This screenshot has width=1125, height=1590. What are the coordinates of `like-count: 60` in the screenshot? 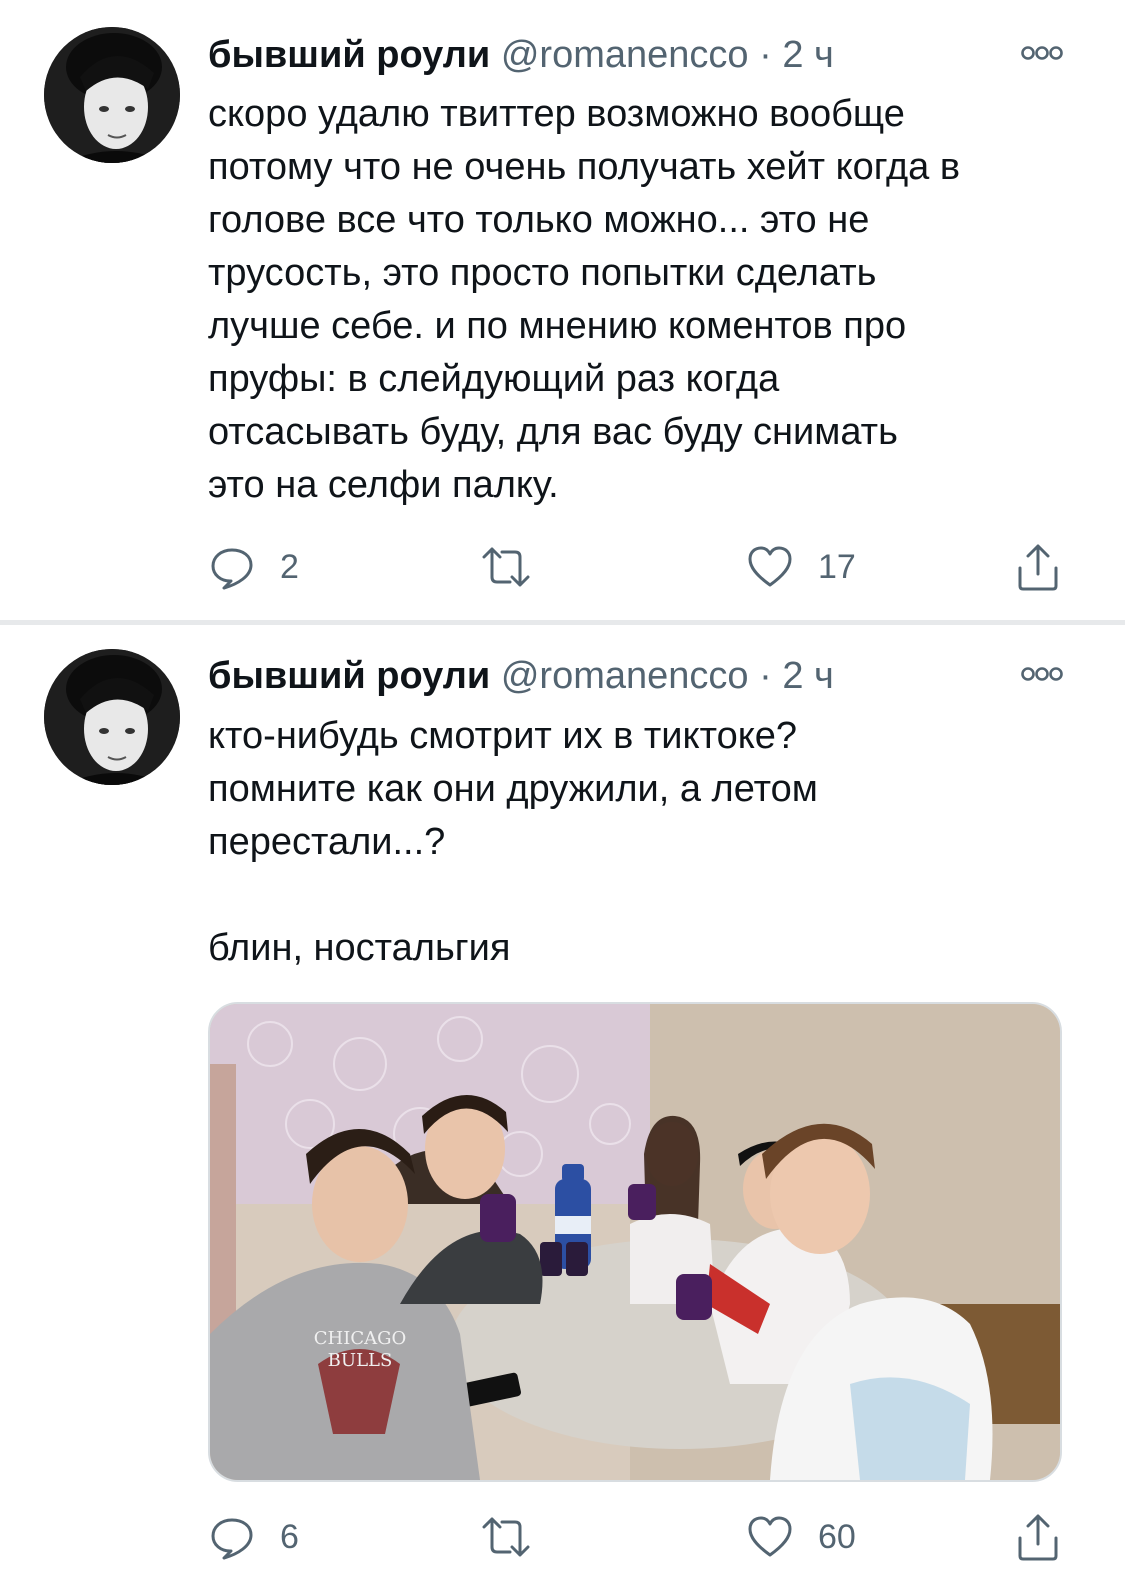 It's located at (837, 1536).